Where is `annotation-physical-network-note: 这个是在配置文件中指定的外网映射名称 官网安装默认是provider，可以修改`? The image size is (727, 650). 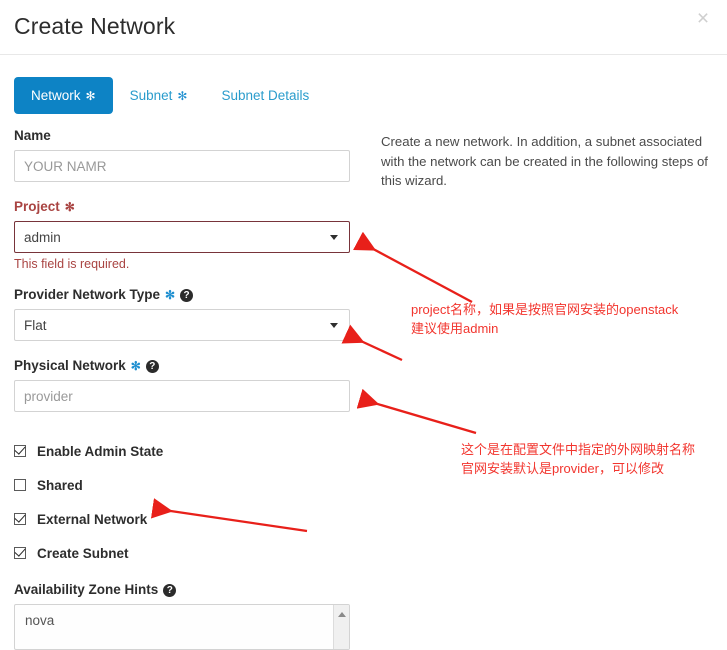 annotation-physical-network-note: 这个是在配置文件中指定的外网映射名称 官网安装默认是provider，可以修改 is located at coordinates (578, 459).